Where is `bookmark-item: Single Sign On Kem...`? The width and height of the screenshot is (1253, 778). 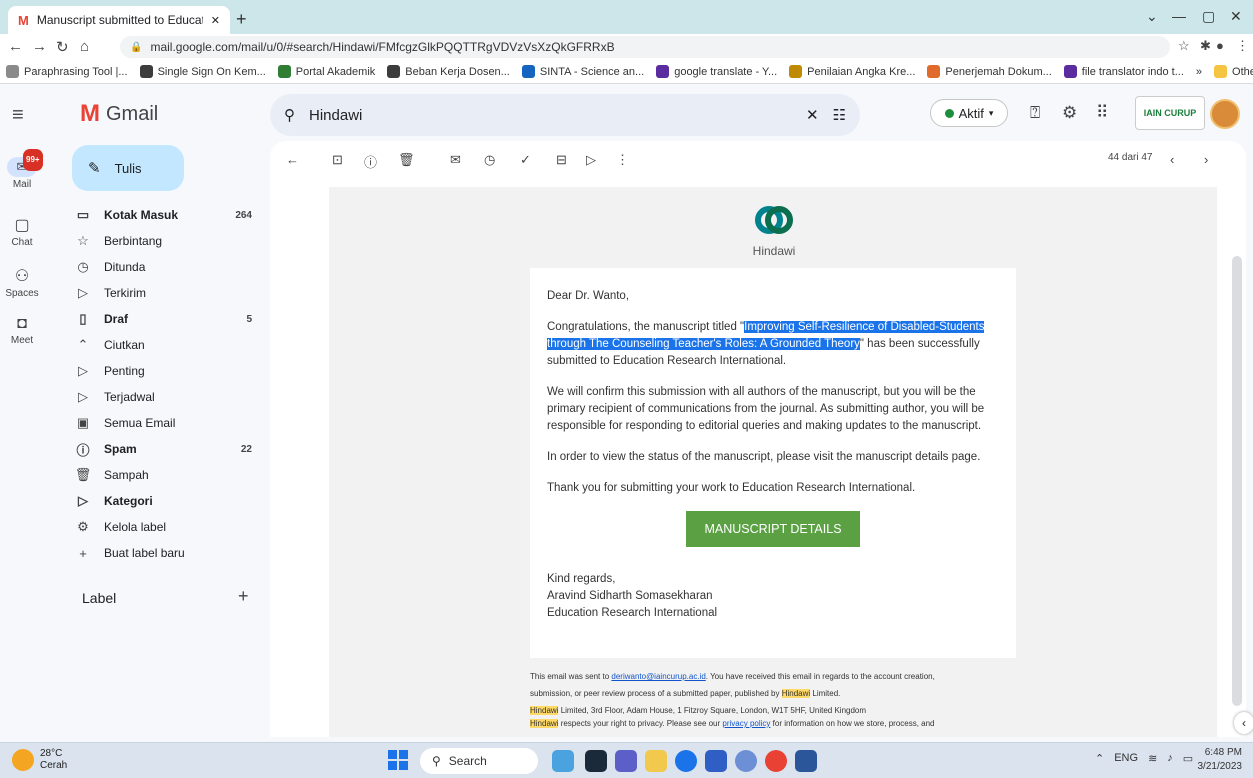 bookmark-item: Single Sign On Kem... is located at coordinates (203, 71).